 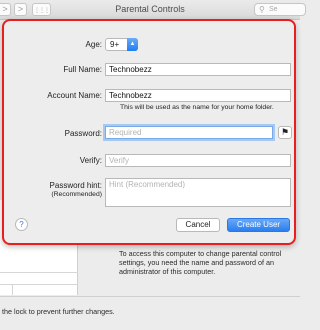 What do you see at coordinates (132, 44) in the screenshot?
I see `updown-arrows-icon: ▲` at bounding box center [132, 44].